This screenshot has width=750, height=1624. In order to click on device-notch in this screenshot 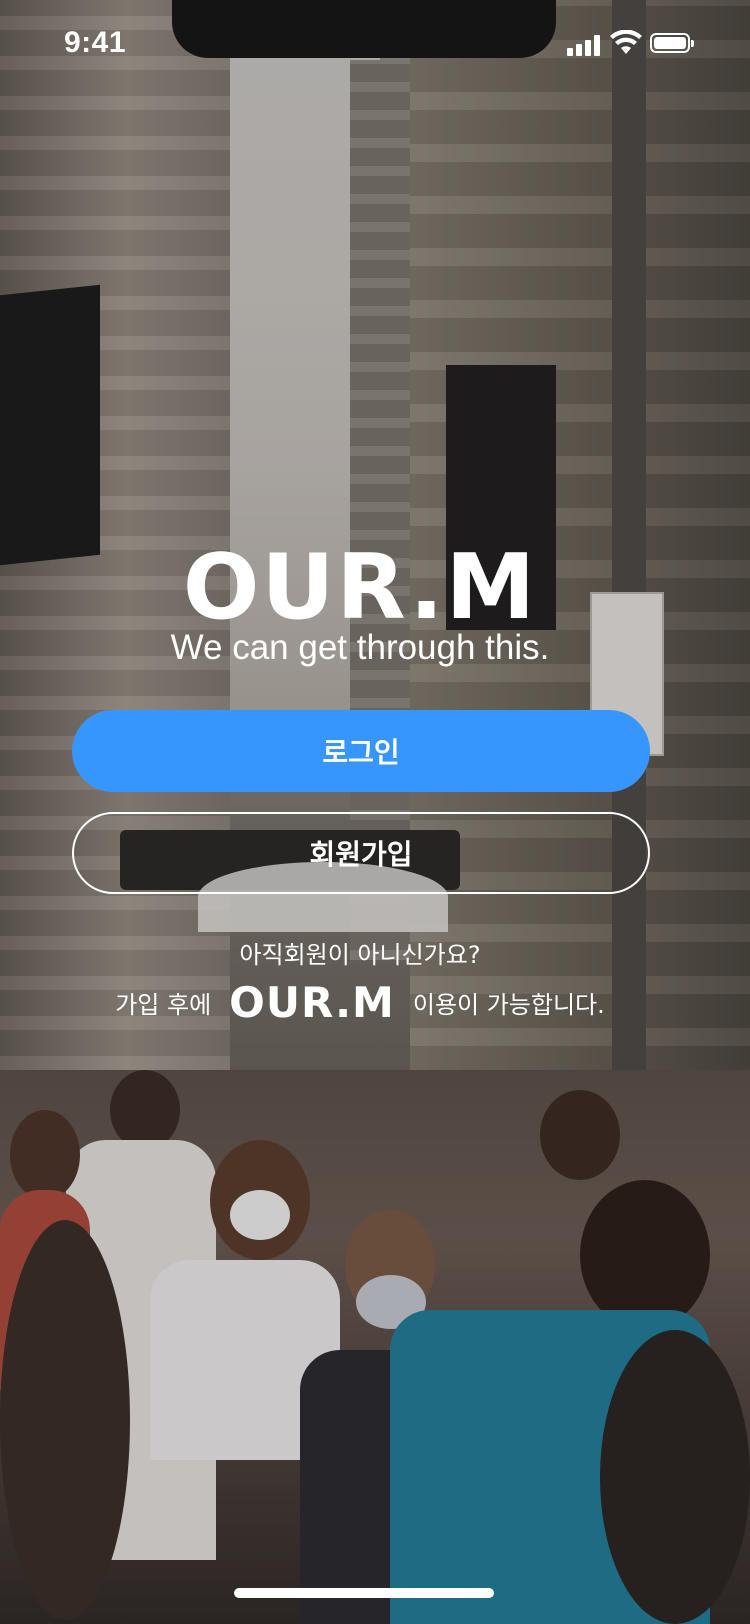, I will do `click(364, 29)`.